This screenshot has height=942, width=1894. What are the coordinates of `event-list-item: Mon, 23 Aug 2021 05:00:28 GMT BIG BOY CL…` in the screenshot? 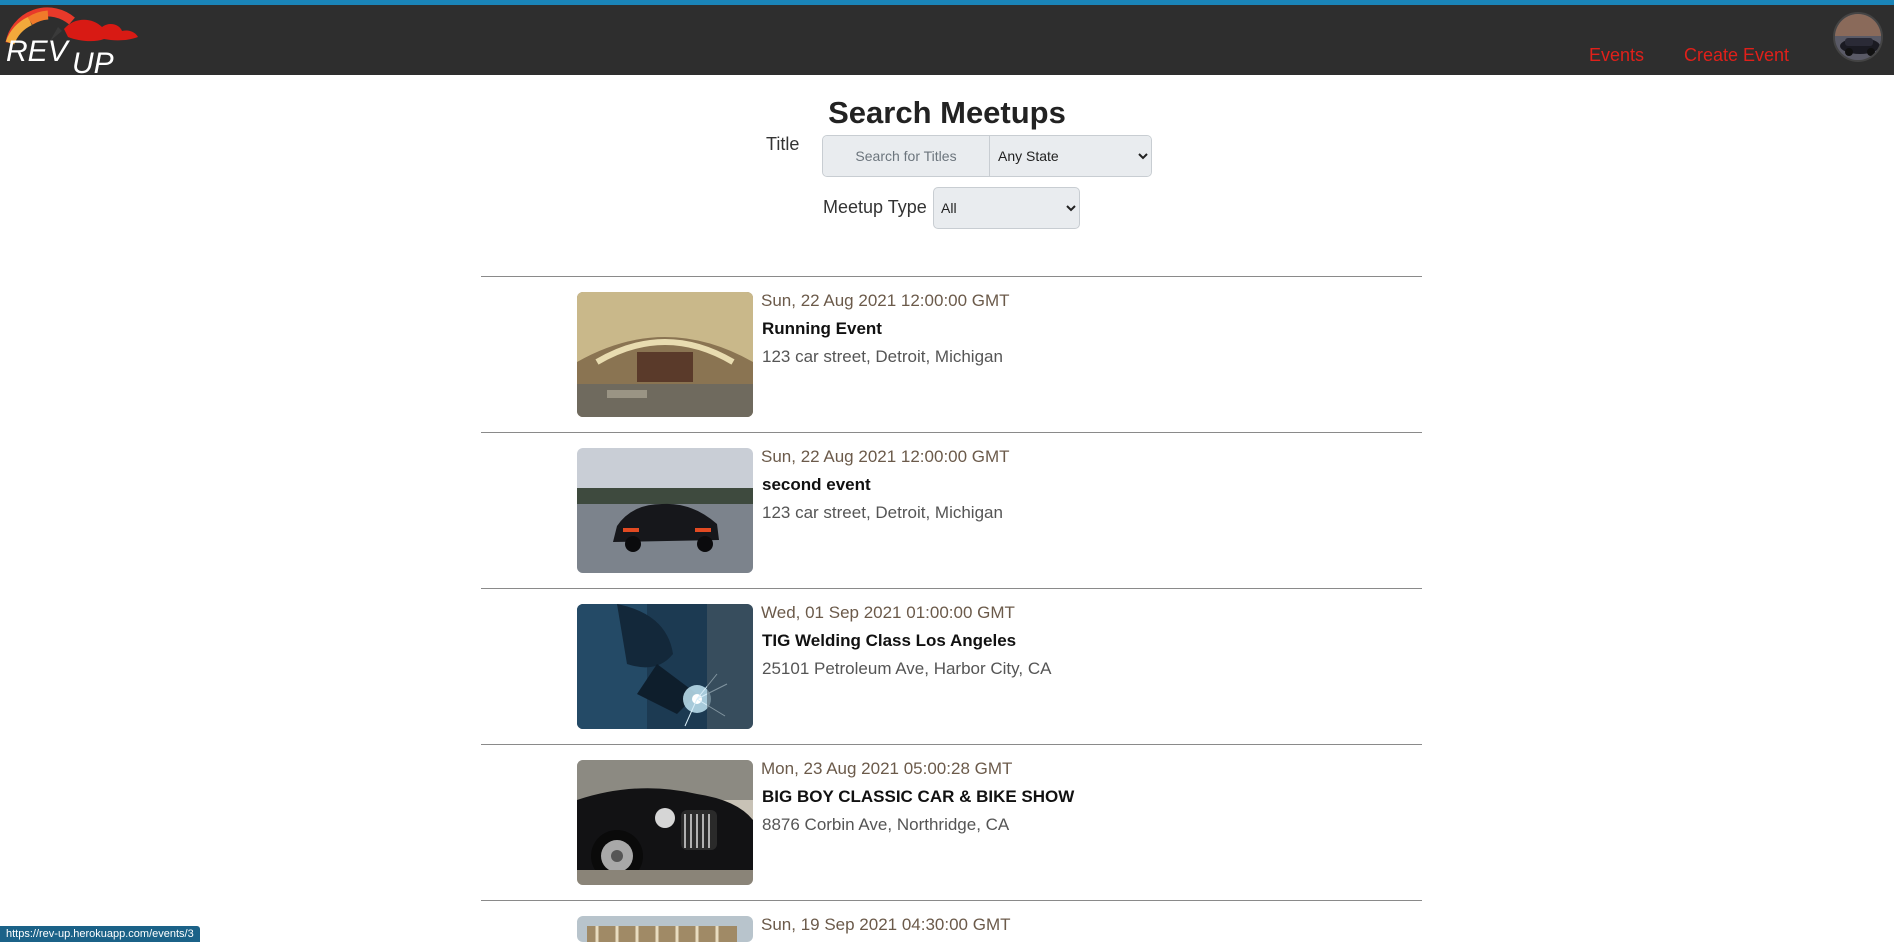 It's located at (951, 822).